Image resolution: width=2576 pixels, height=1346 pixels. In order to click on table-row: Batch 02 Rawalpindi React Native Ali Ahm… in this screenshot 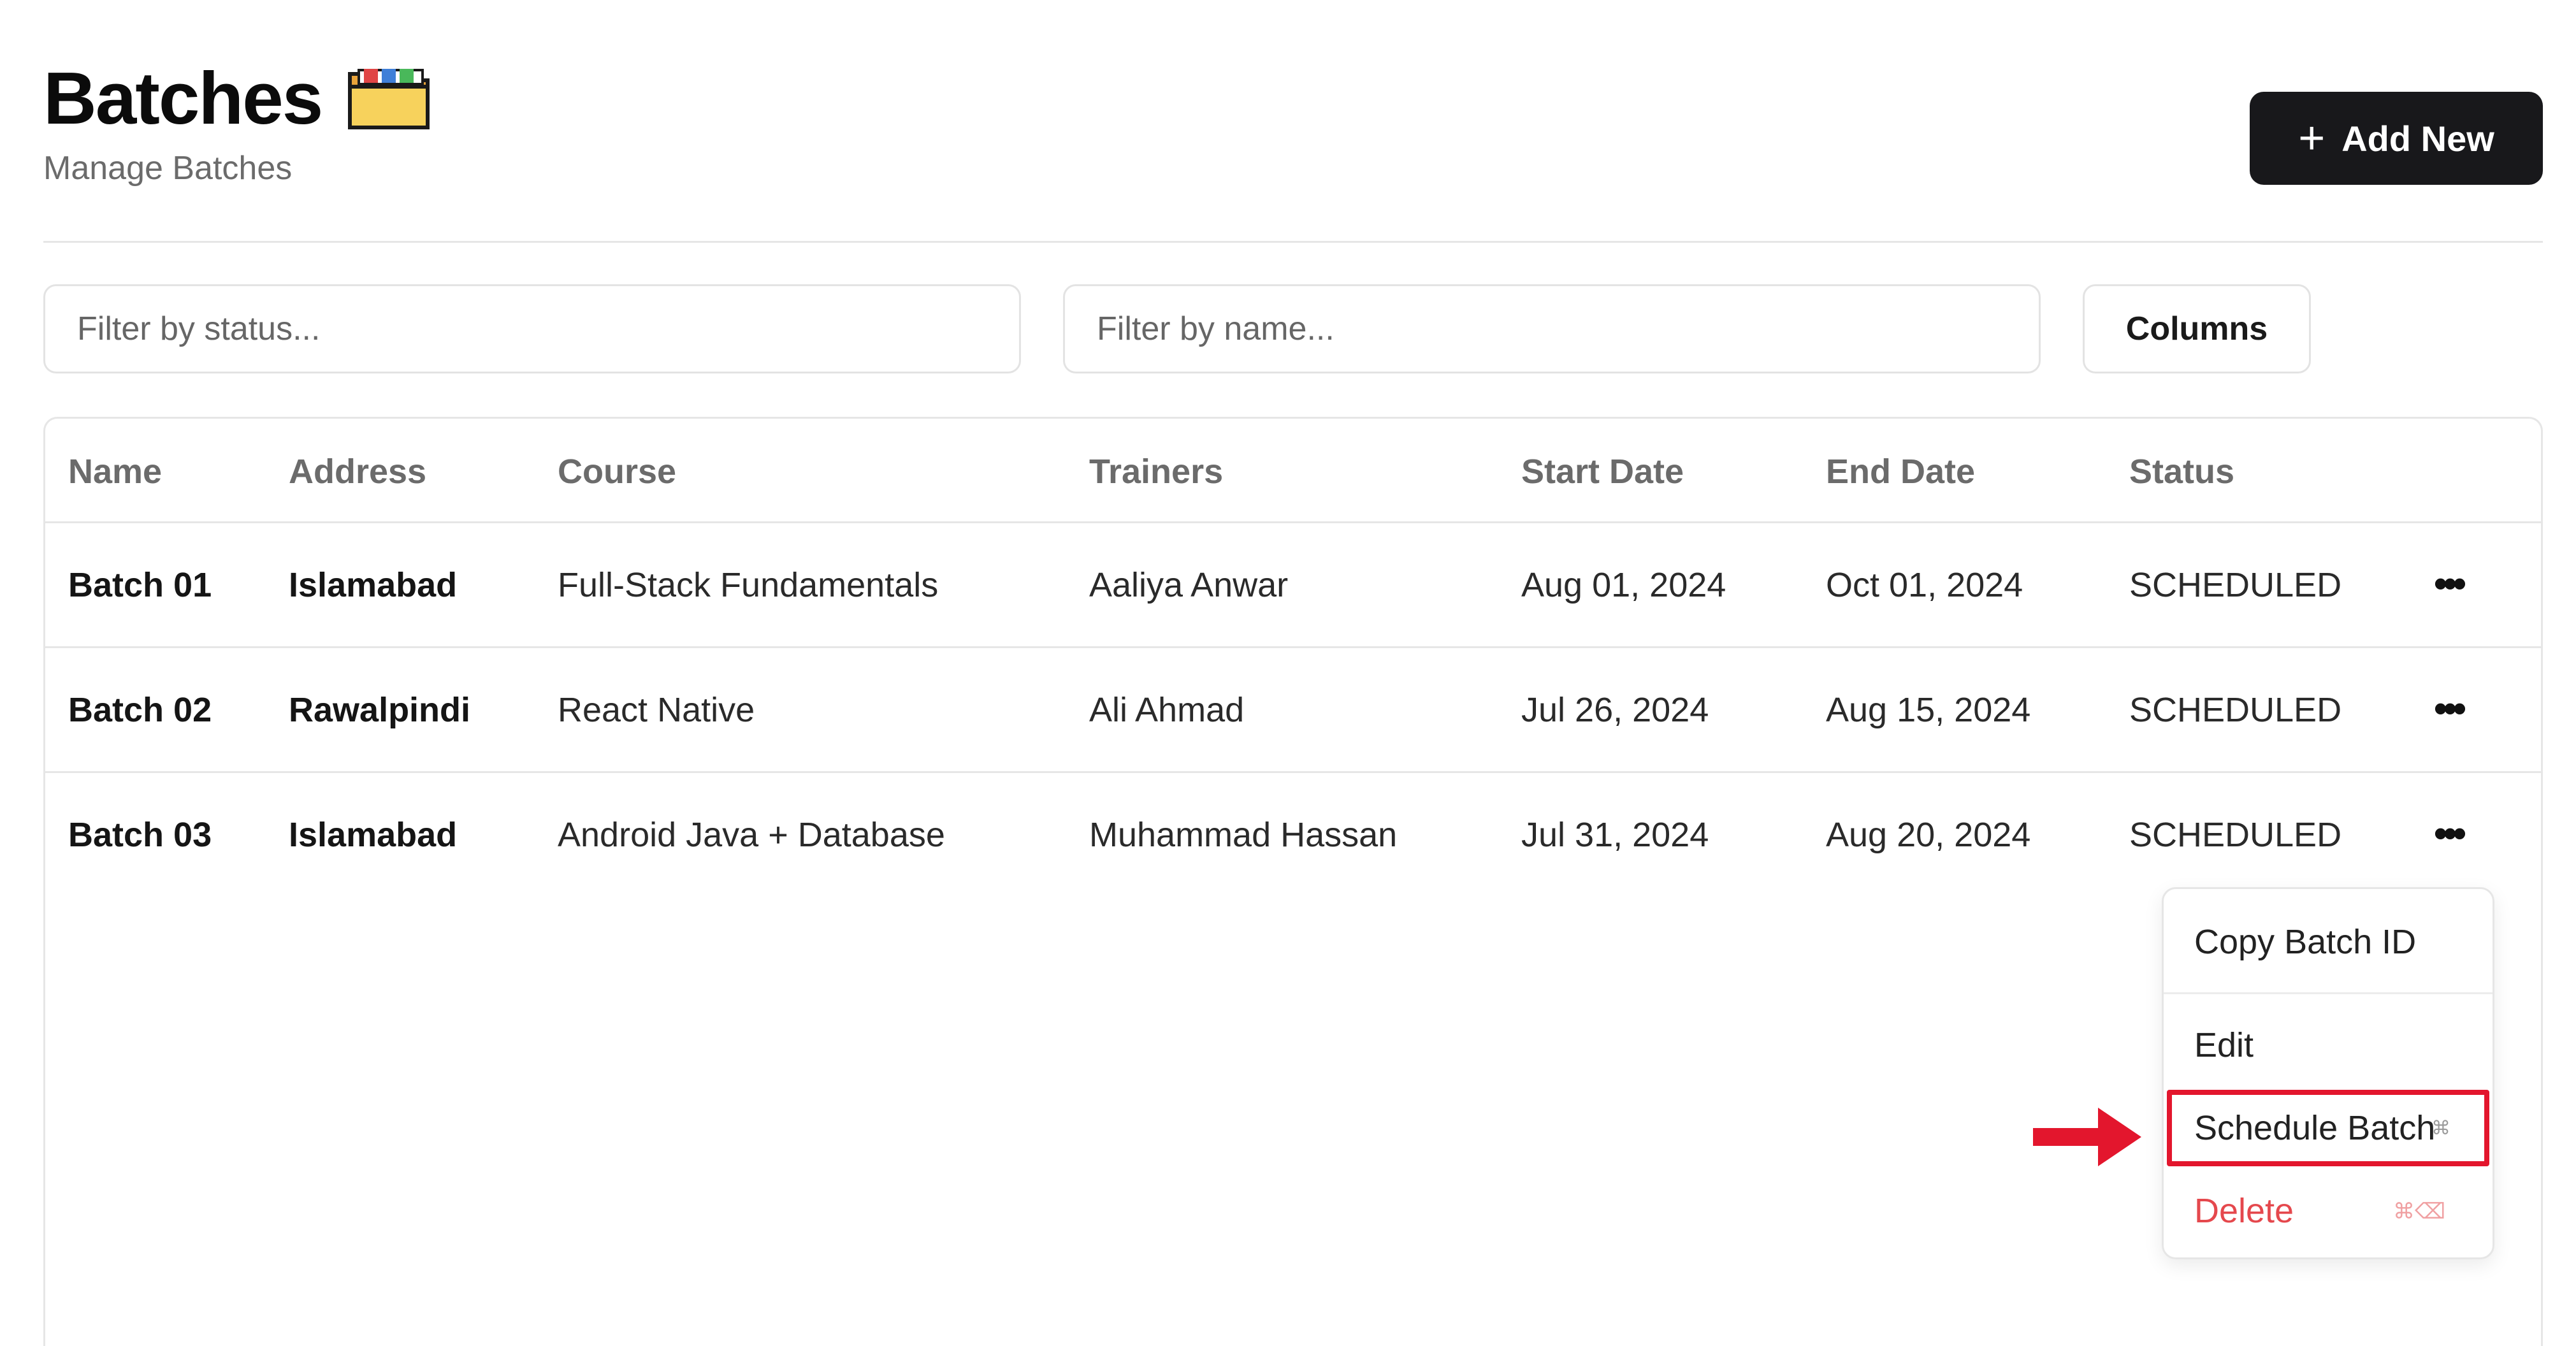, I will do `click(1293, 710)`.